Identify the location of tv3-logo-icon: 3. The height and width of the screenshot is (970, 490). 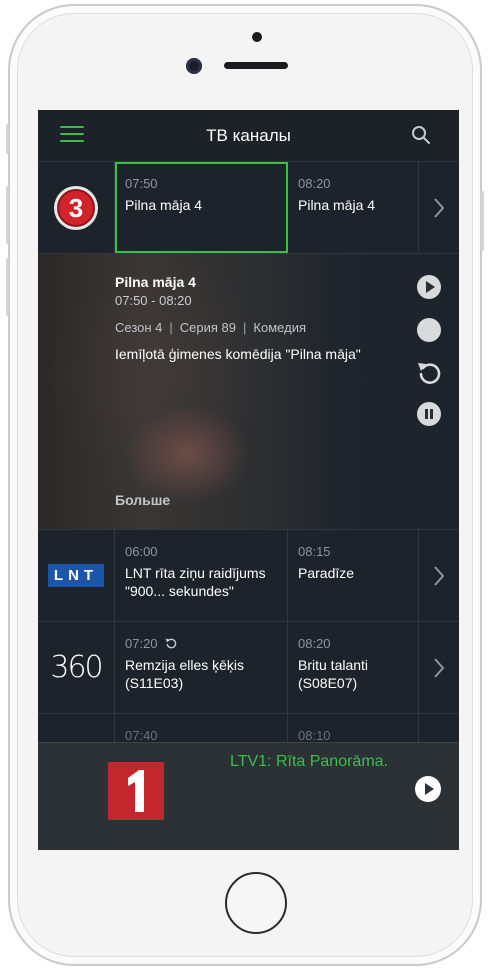
(76, 207).